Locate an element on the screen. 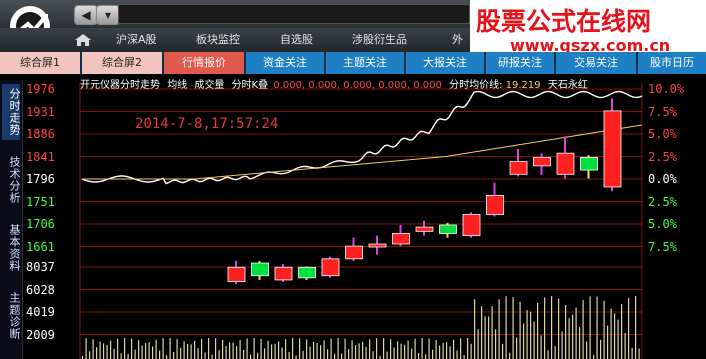 This screenshot has height=359, width=706. menu-watchlist: 自选股 is located at coordinates (296, 40).